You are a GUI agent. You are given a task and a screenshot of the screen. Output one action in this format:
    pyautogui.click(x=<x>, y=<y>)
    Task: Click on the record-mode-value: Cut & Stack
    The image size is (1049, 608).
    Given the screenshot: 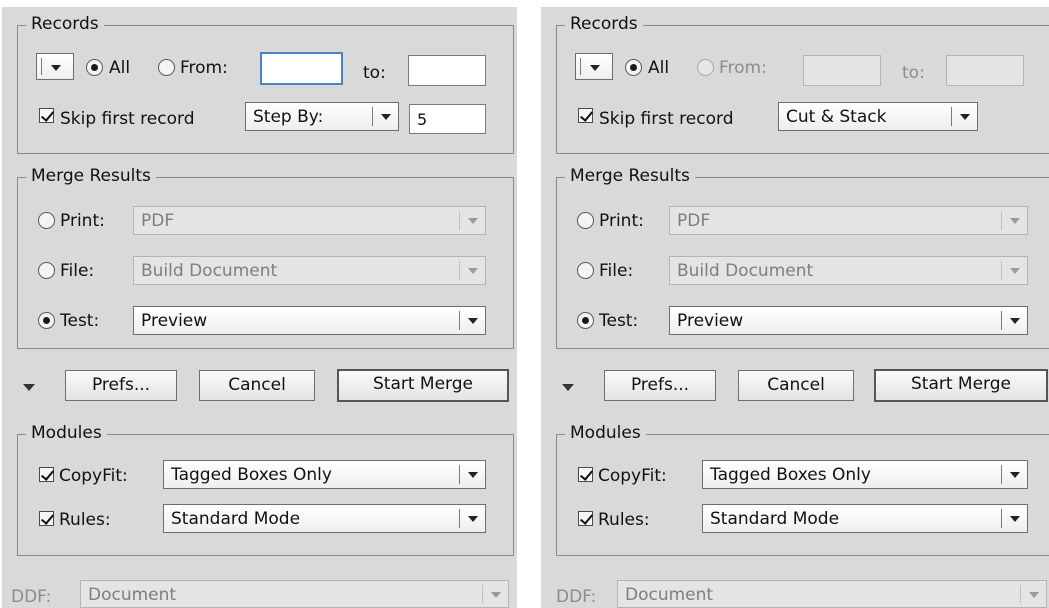 What is the action you would take?
    pyautogui.click(x=836, y=117)
    